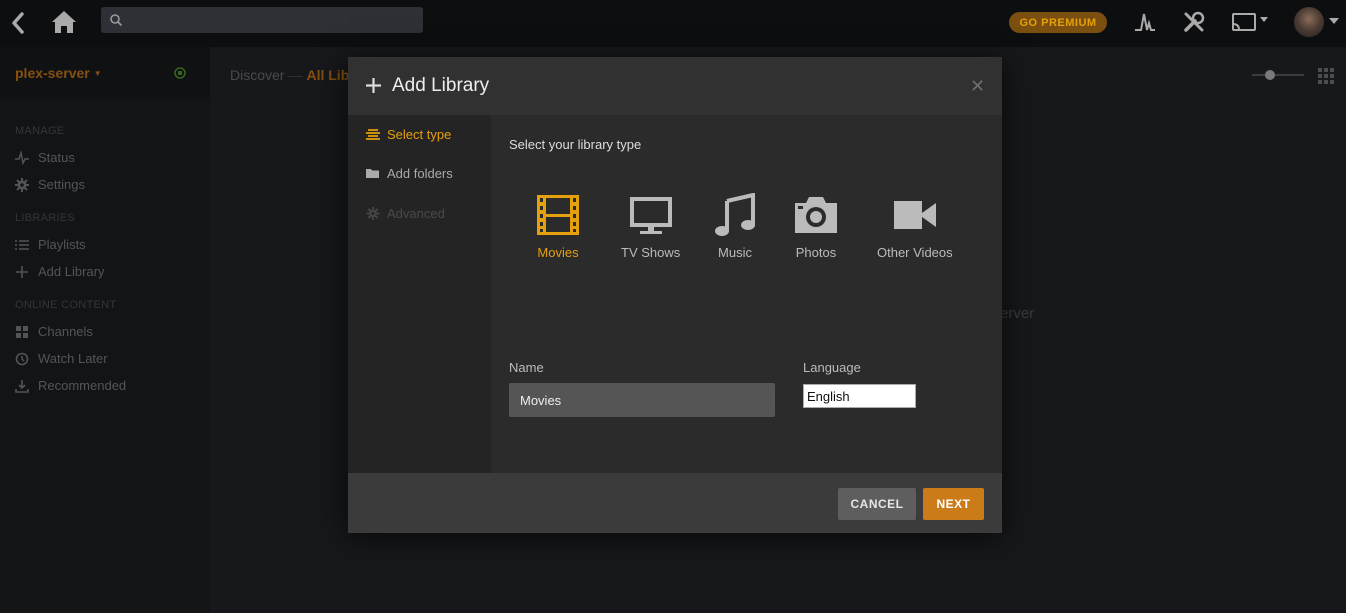 The width and height of the screenshot is (1346, 613). I want to click on library-type-label: Other Videos, so click(915, 252).